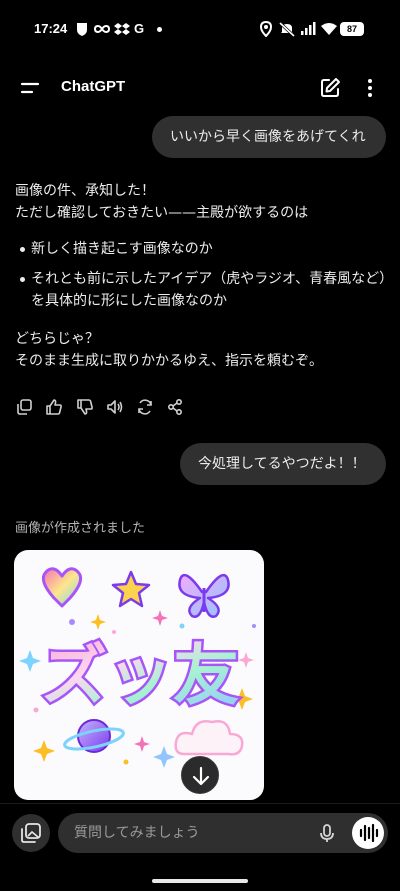 The image size is (400, 891). I want to click on microphone-icon, so click(327, 833).